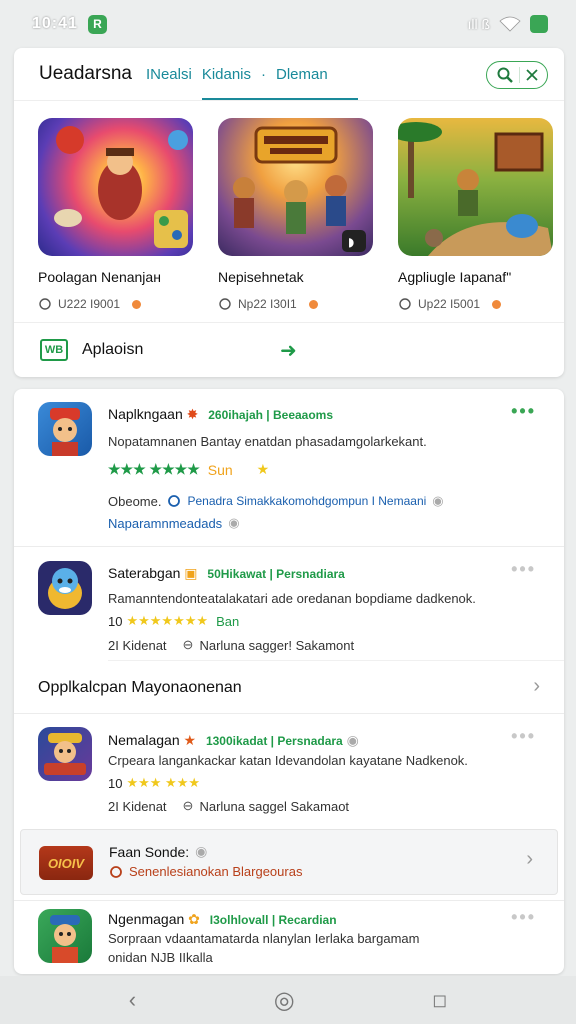 This screenshot has width=576, height=1024. Describe the element at coordinates (190, 740) in the screenshot. I see `star-badge-icon: ★` at that location.